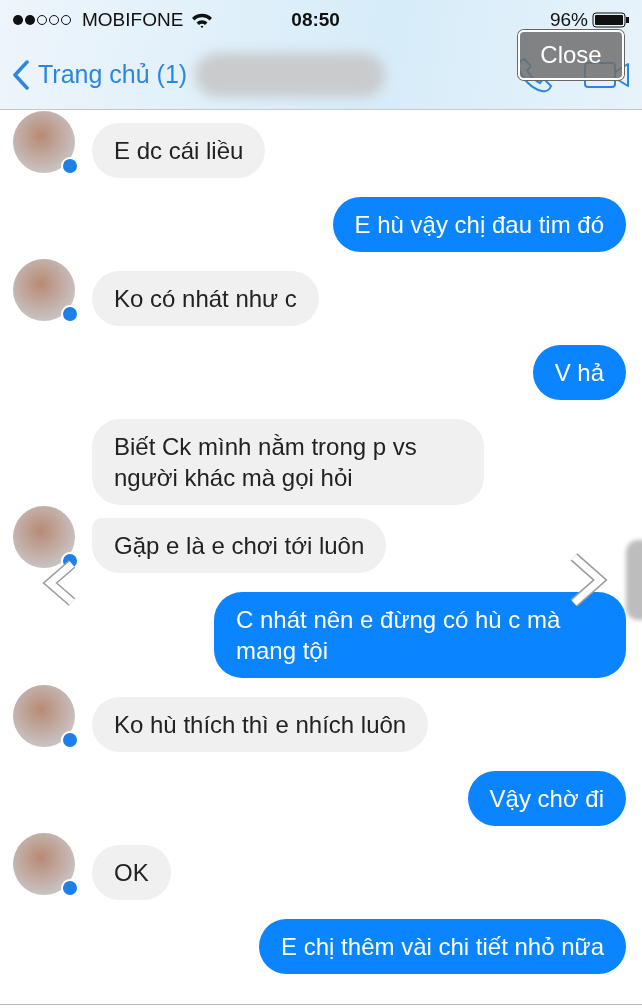  Describe the element at coordinates (260, 724) in the screenshot. I see `message-bubble: Ko hù thích thì e nhích luôn` at that location.